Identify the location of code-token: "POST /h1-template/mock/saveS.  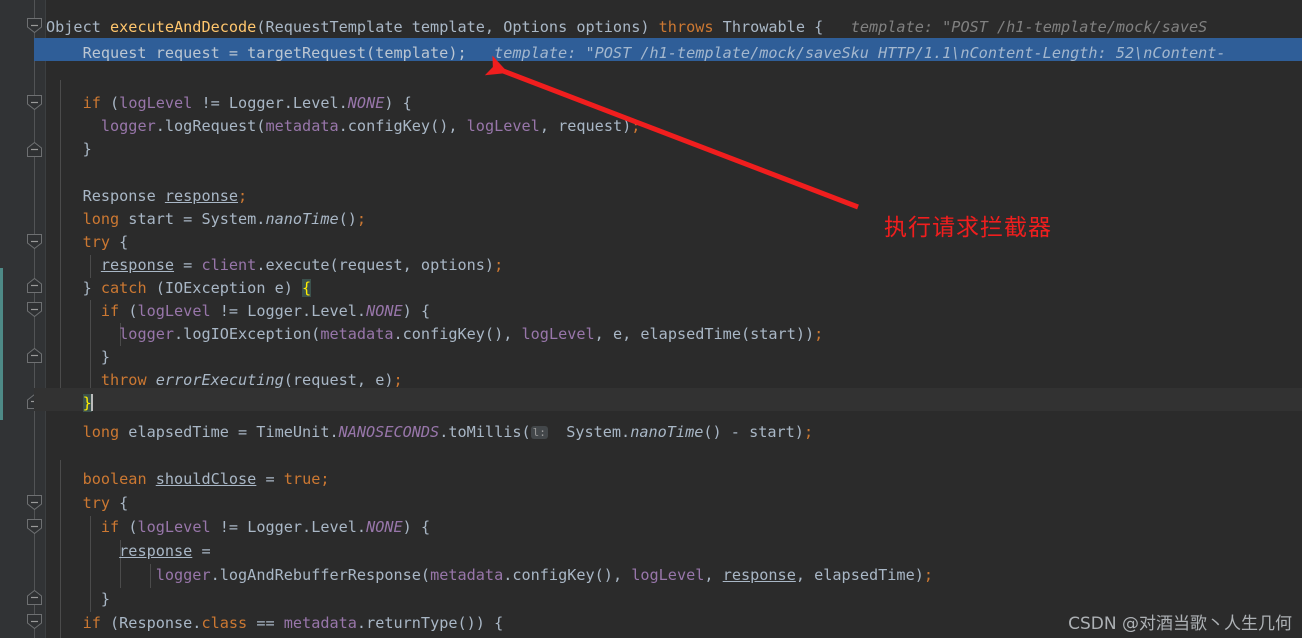
(1075, 27).